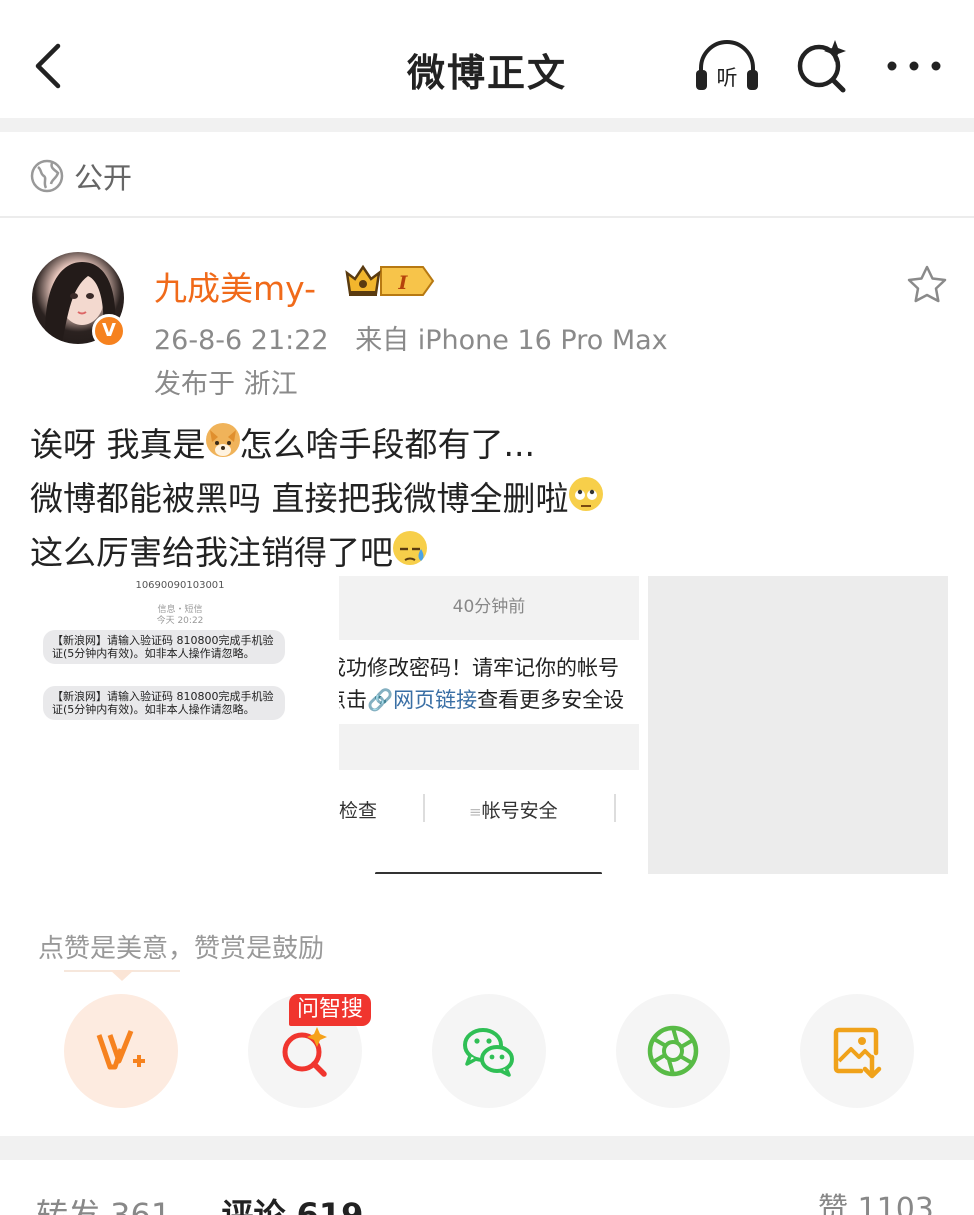 The width and height of the screenshot is (974, 1215). I want to click on listen-headphones-icon: 听, so click(727, 66).